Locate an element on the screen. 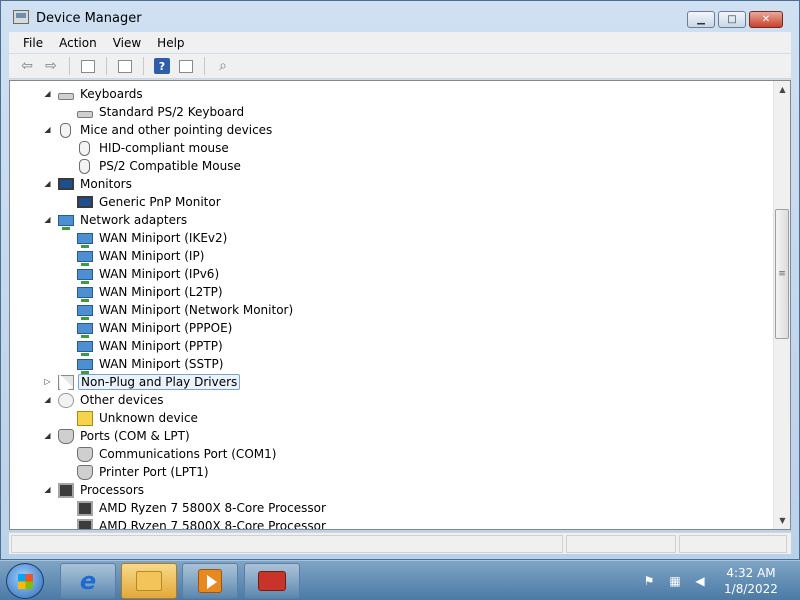 The height and width of the screenshot is (600, 800). tree-device-row: WAN Miniport (PPTP) is located at coordinates (151, 346).